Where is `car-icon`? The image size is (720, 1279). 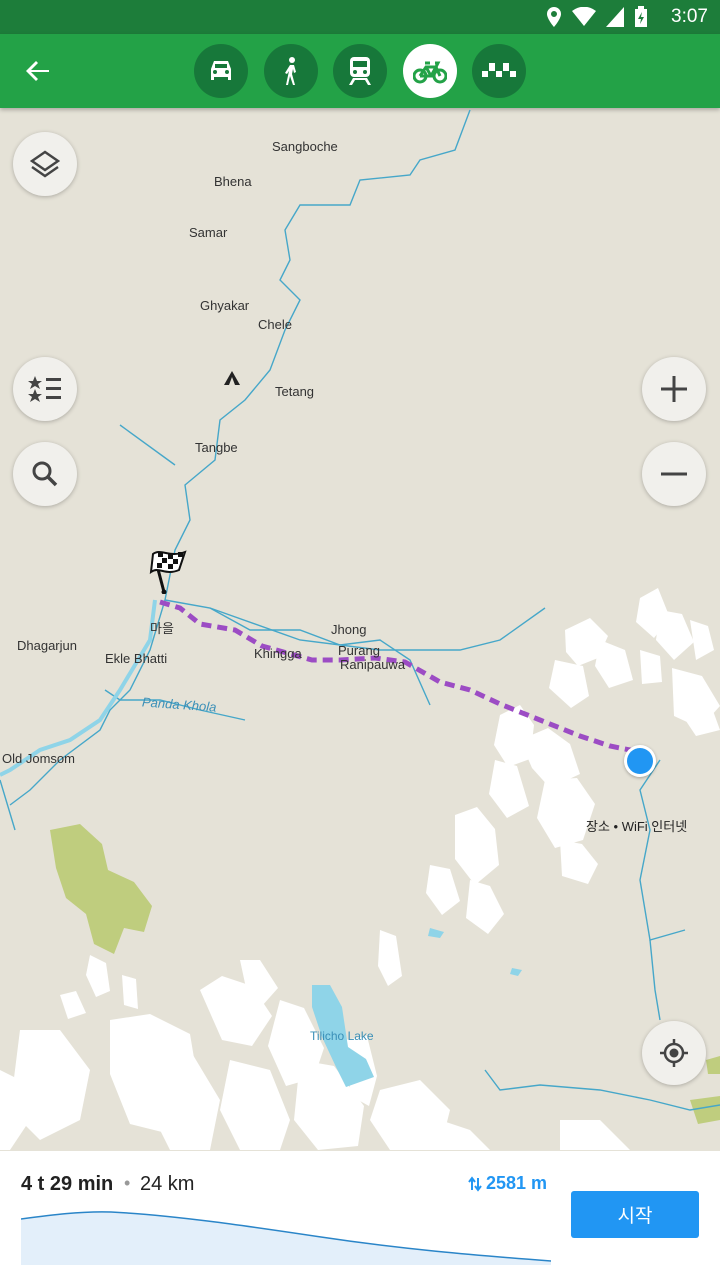
car-icon is located at coordinates (221, 70).